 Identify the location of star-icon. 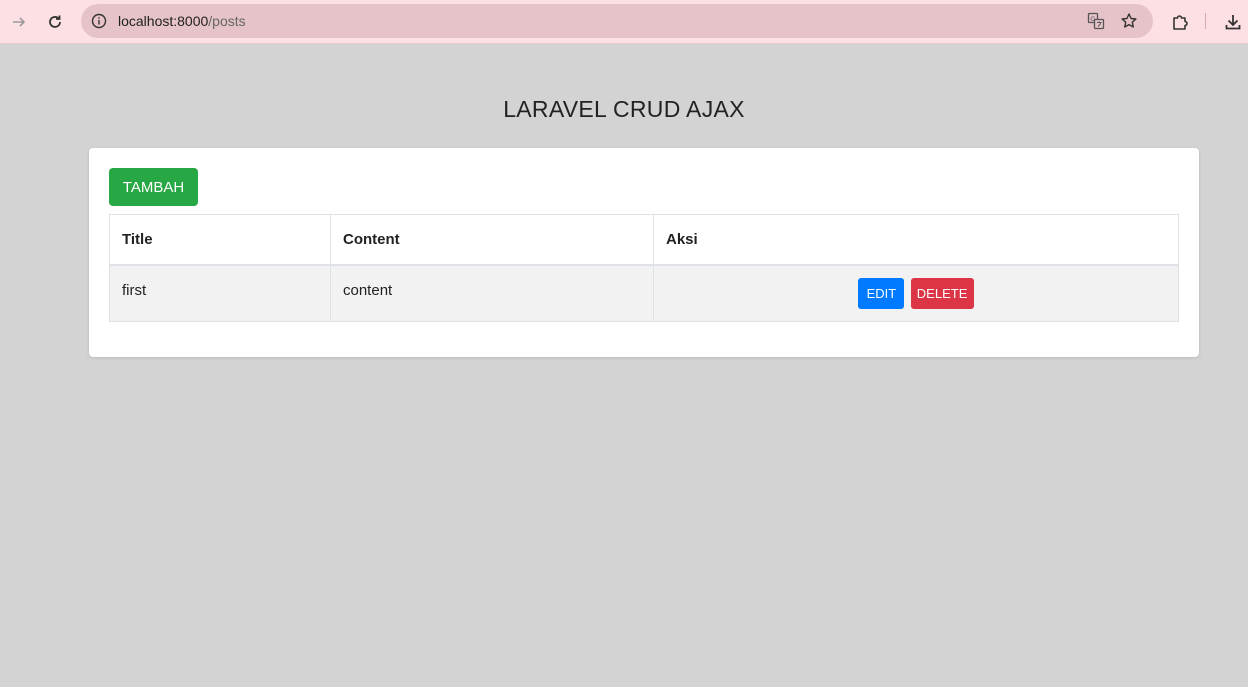
(1129, 20).